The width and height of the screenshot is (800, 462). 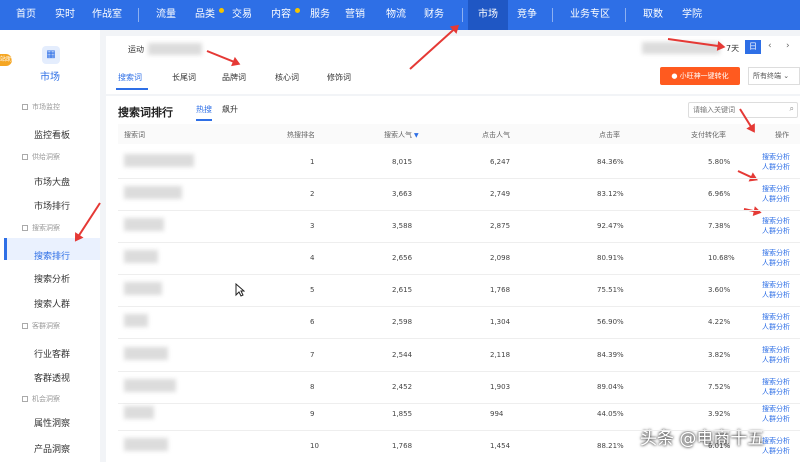 I want to click on tab-3: 核心词, so click(x=287, y=77).